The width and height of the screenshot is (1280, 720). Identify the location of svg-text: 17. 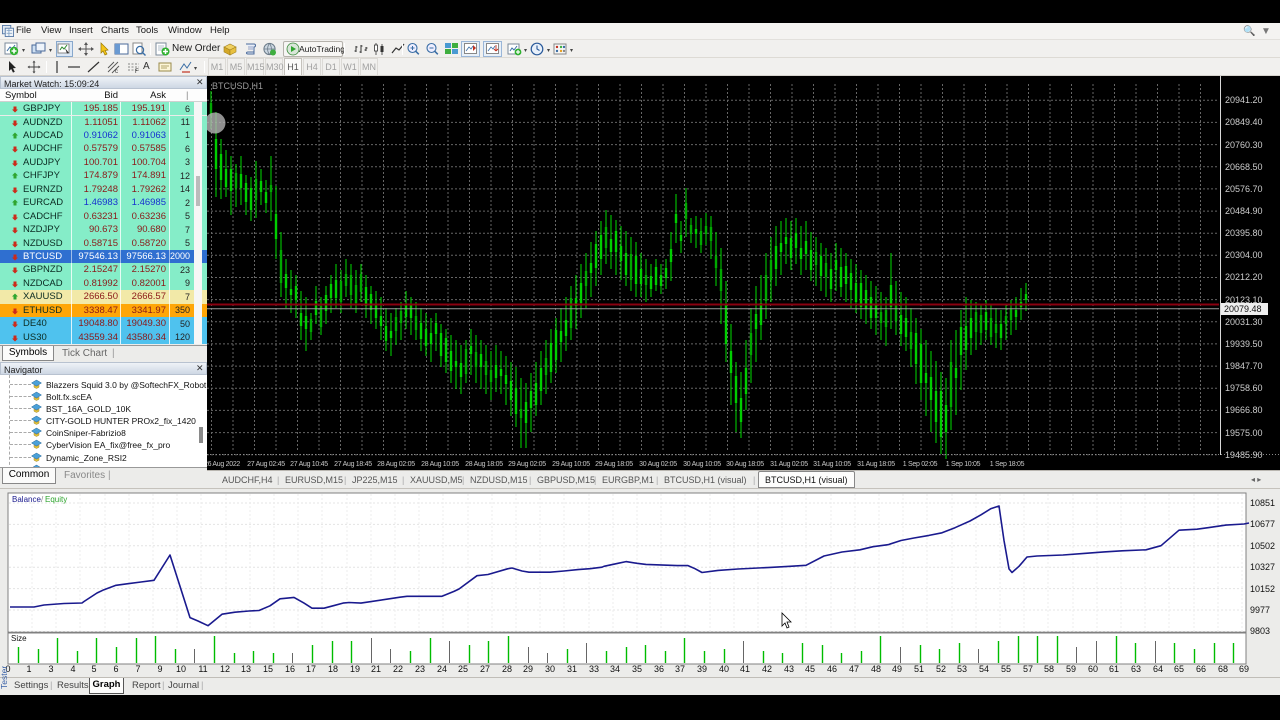
(311, 669).